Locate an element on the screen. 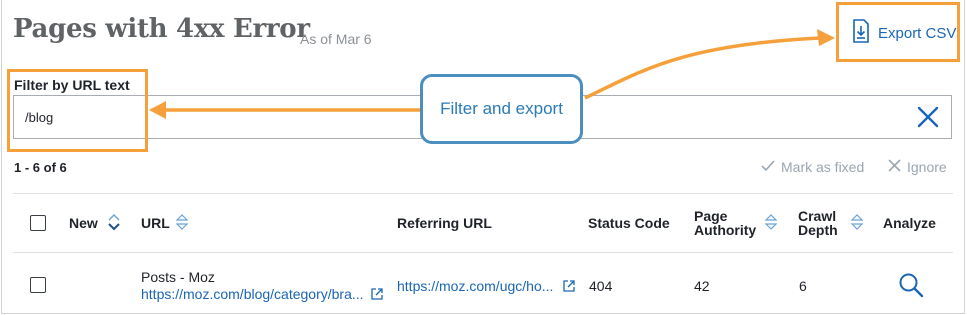 This screenshot has width=967, height=315. annotation-callout: Filter and export is located at coordinates (501, 109).